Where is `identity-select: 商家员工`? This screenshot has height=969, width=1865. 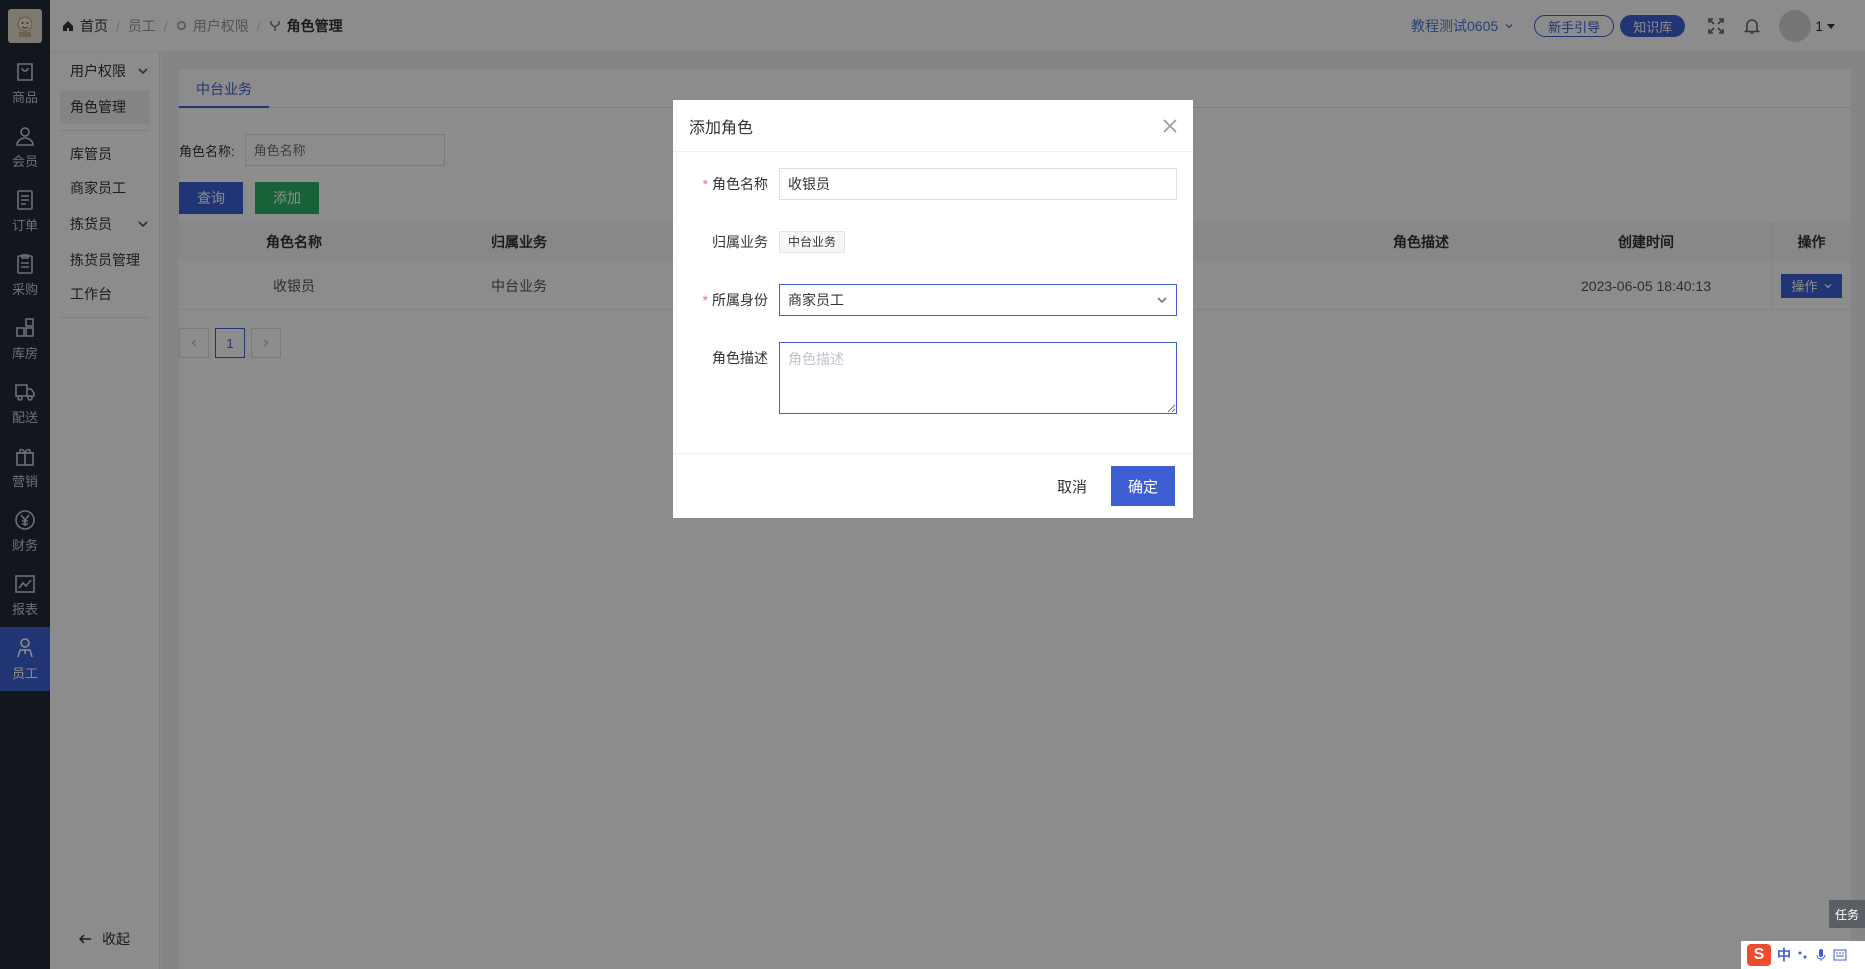 identity-select: 商家员工 is located at coordinates (978, 300).